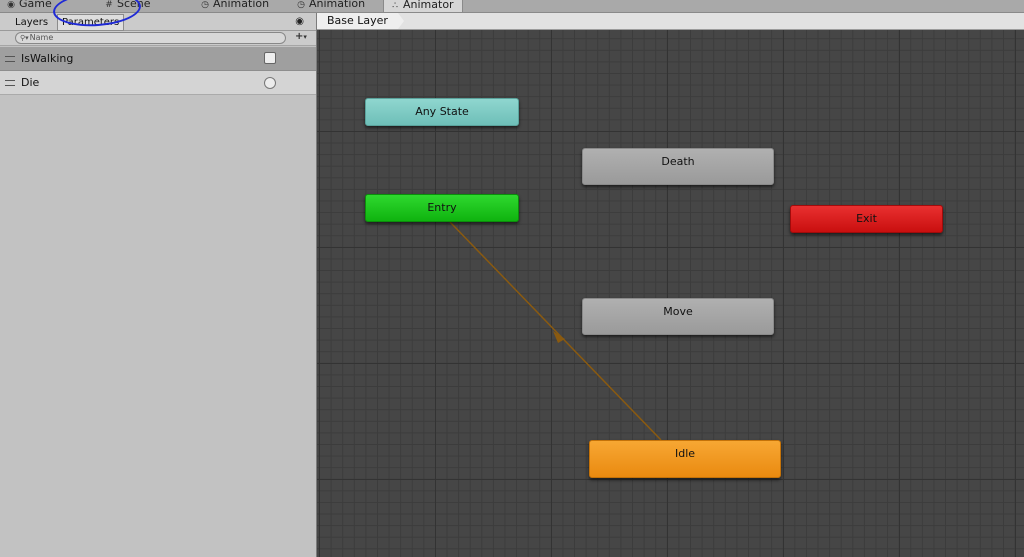 This screenshot has height=557, width=1024. I want to click on tab-parameters: Parameters, so click(91, 22).